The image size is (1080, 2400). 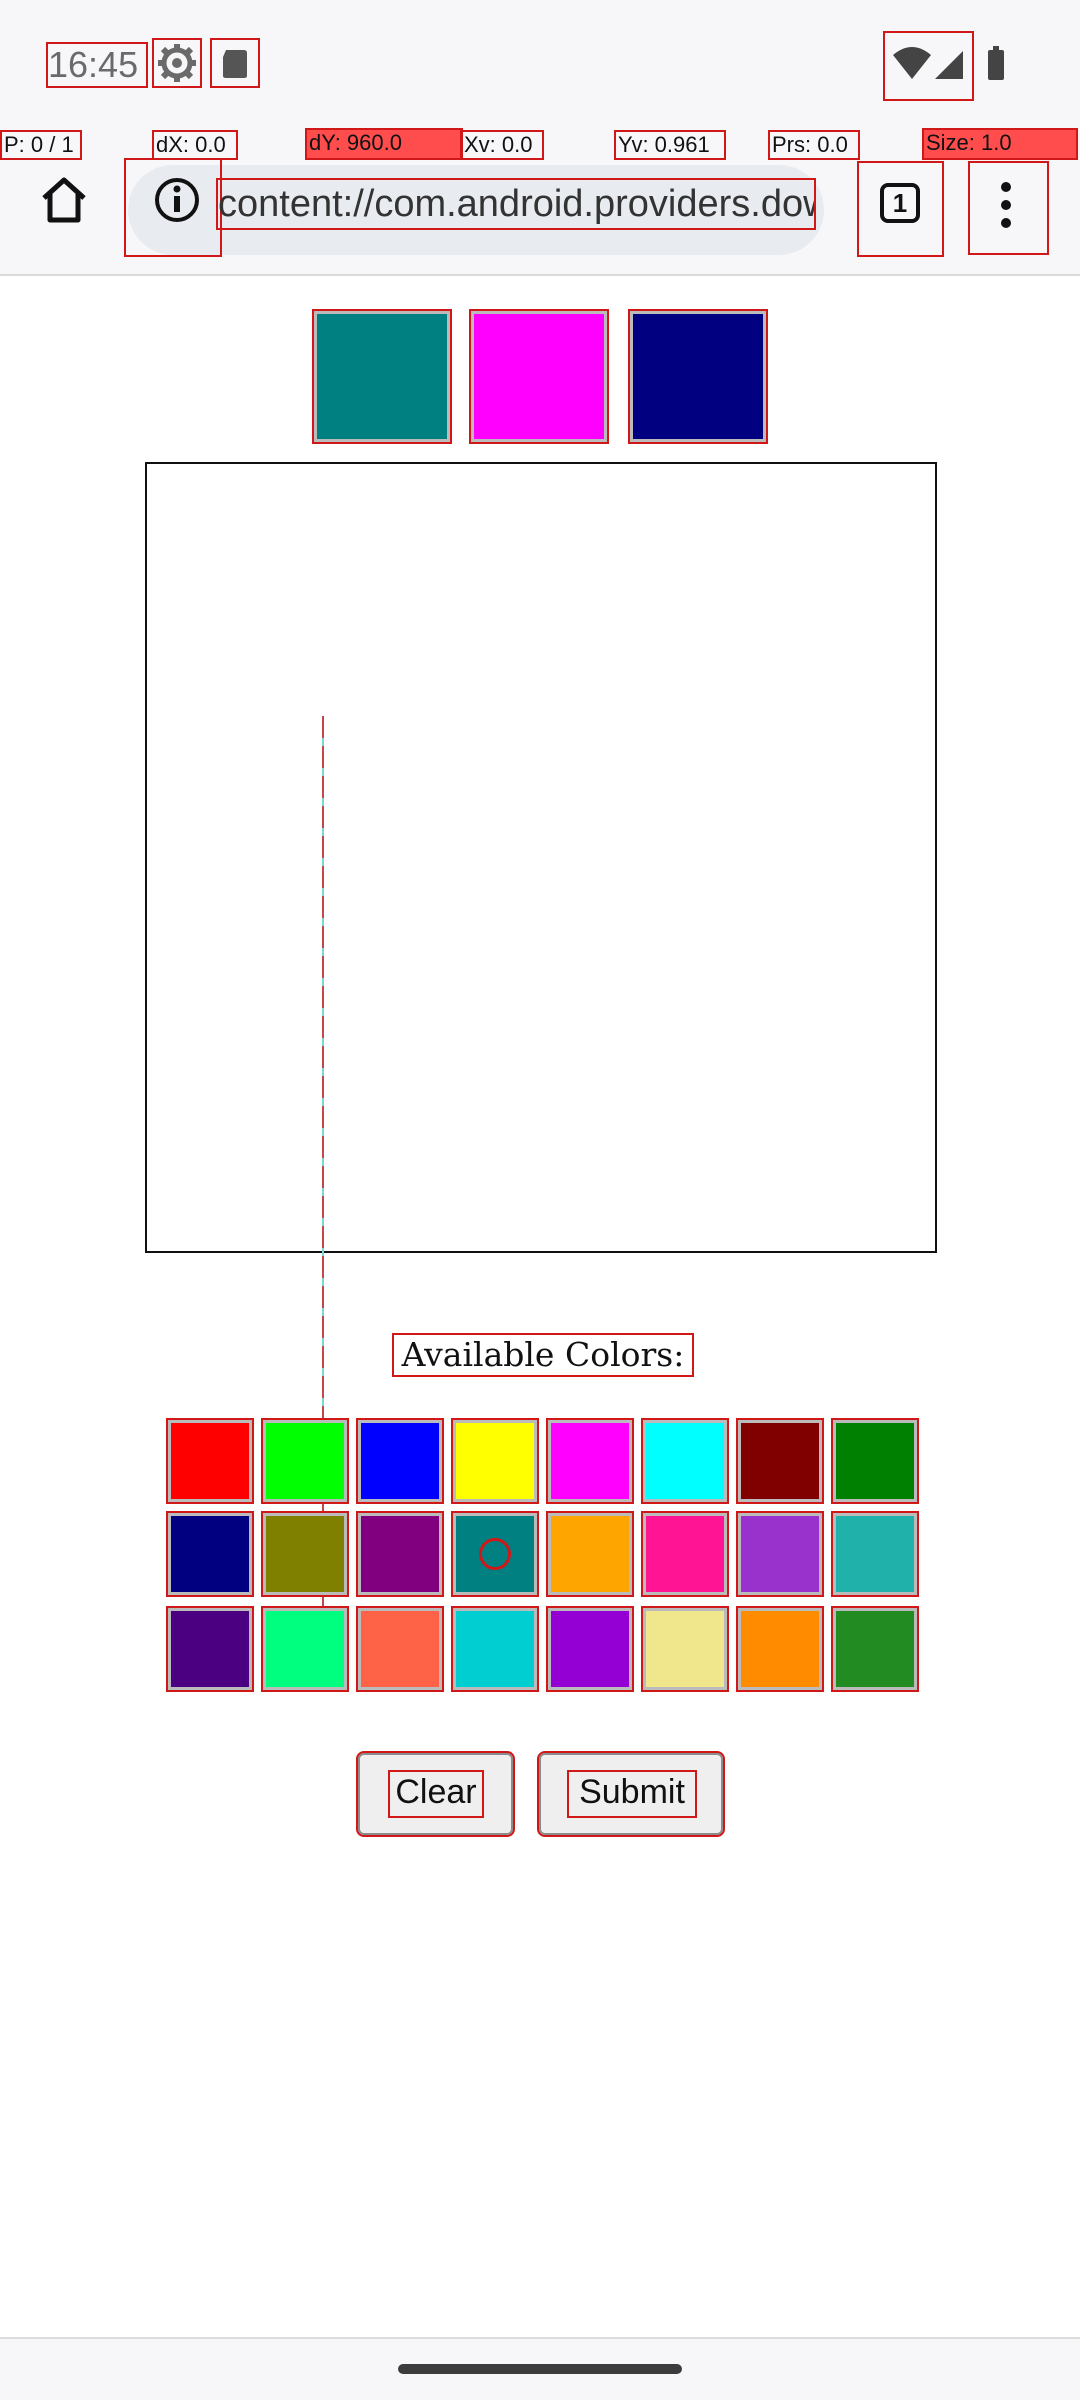 I want to click on more-menu-icon, so click(x=1008, y=208).